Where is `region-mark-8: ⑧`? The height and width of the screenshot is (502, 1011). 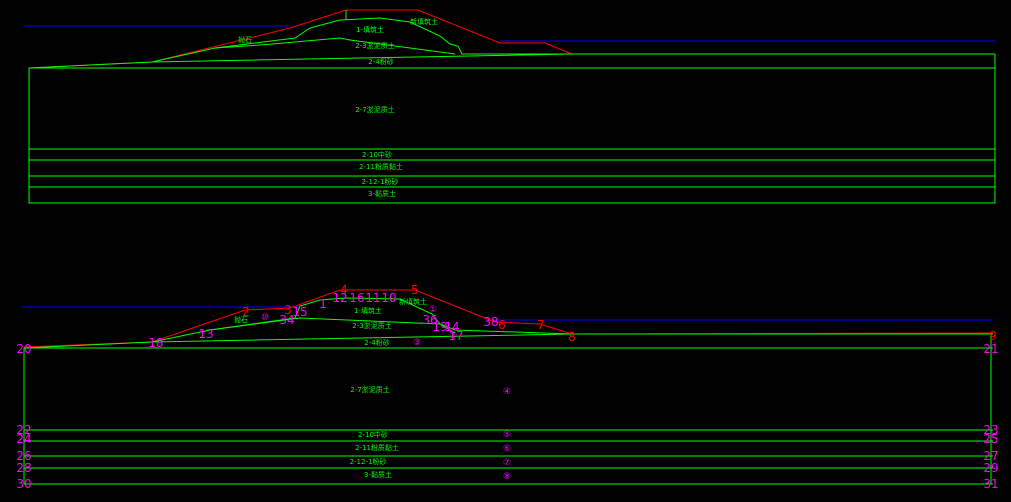
region-mark-8: ⑧ is located at coordinates (507, 477).